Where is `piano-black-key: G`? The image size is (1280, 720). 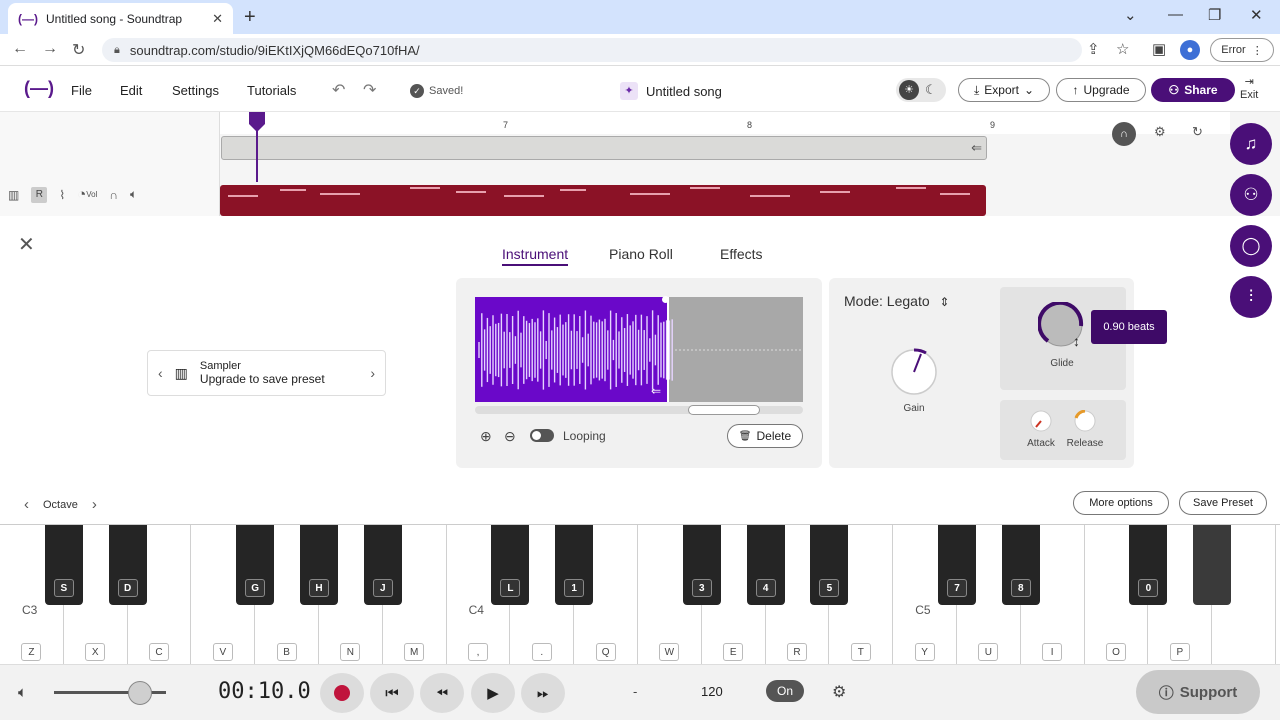 piano-black-key: G is located at coordinates (255, 565).